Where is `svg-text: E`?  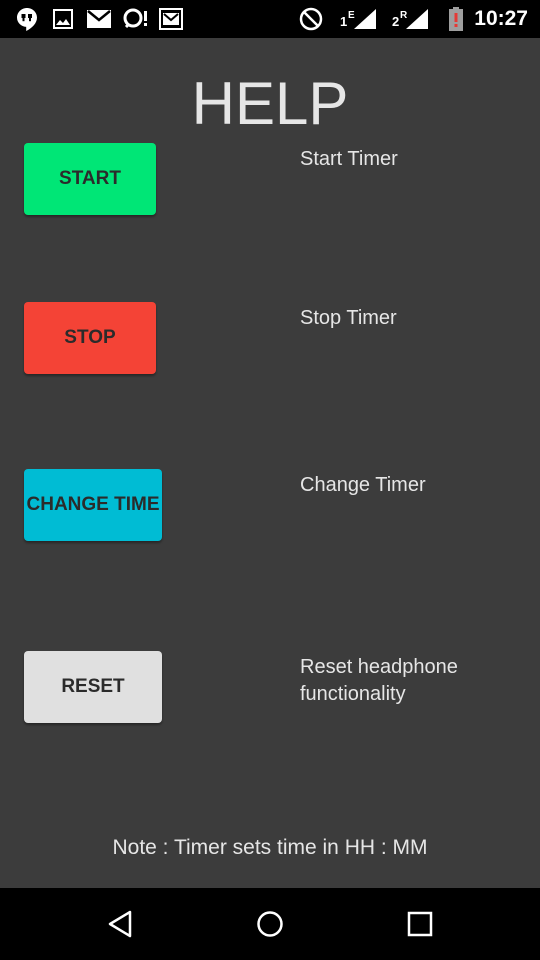
svg-text: E is located at coordinates (351, 15).